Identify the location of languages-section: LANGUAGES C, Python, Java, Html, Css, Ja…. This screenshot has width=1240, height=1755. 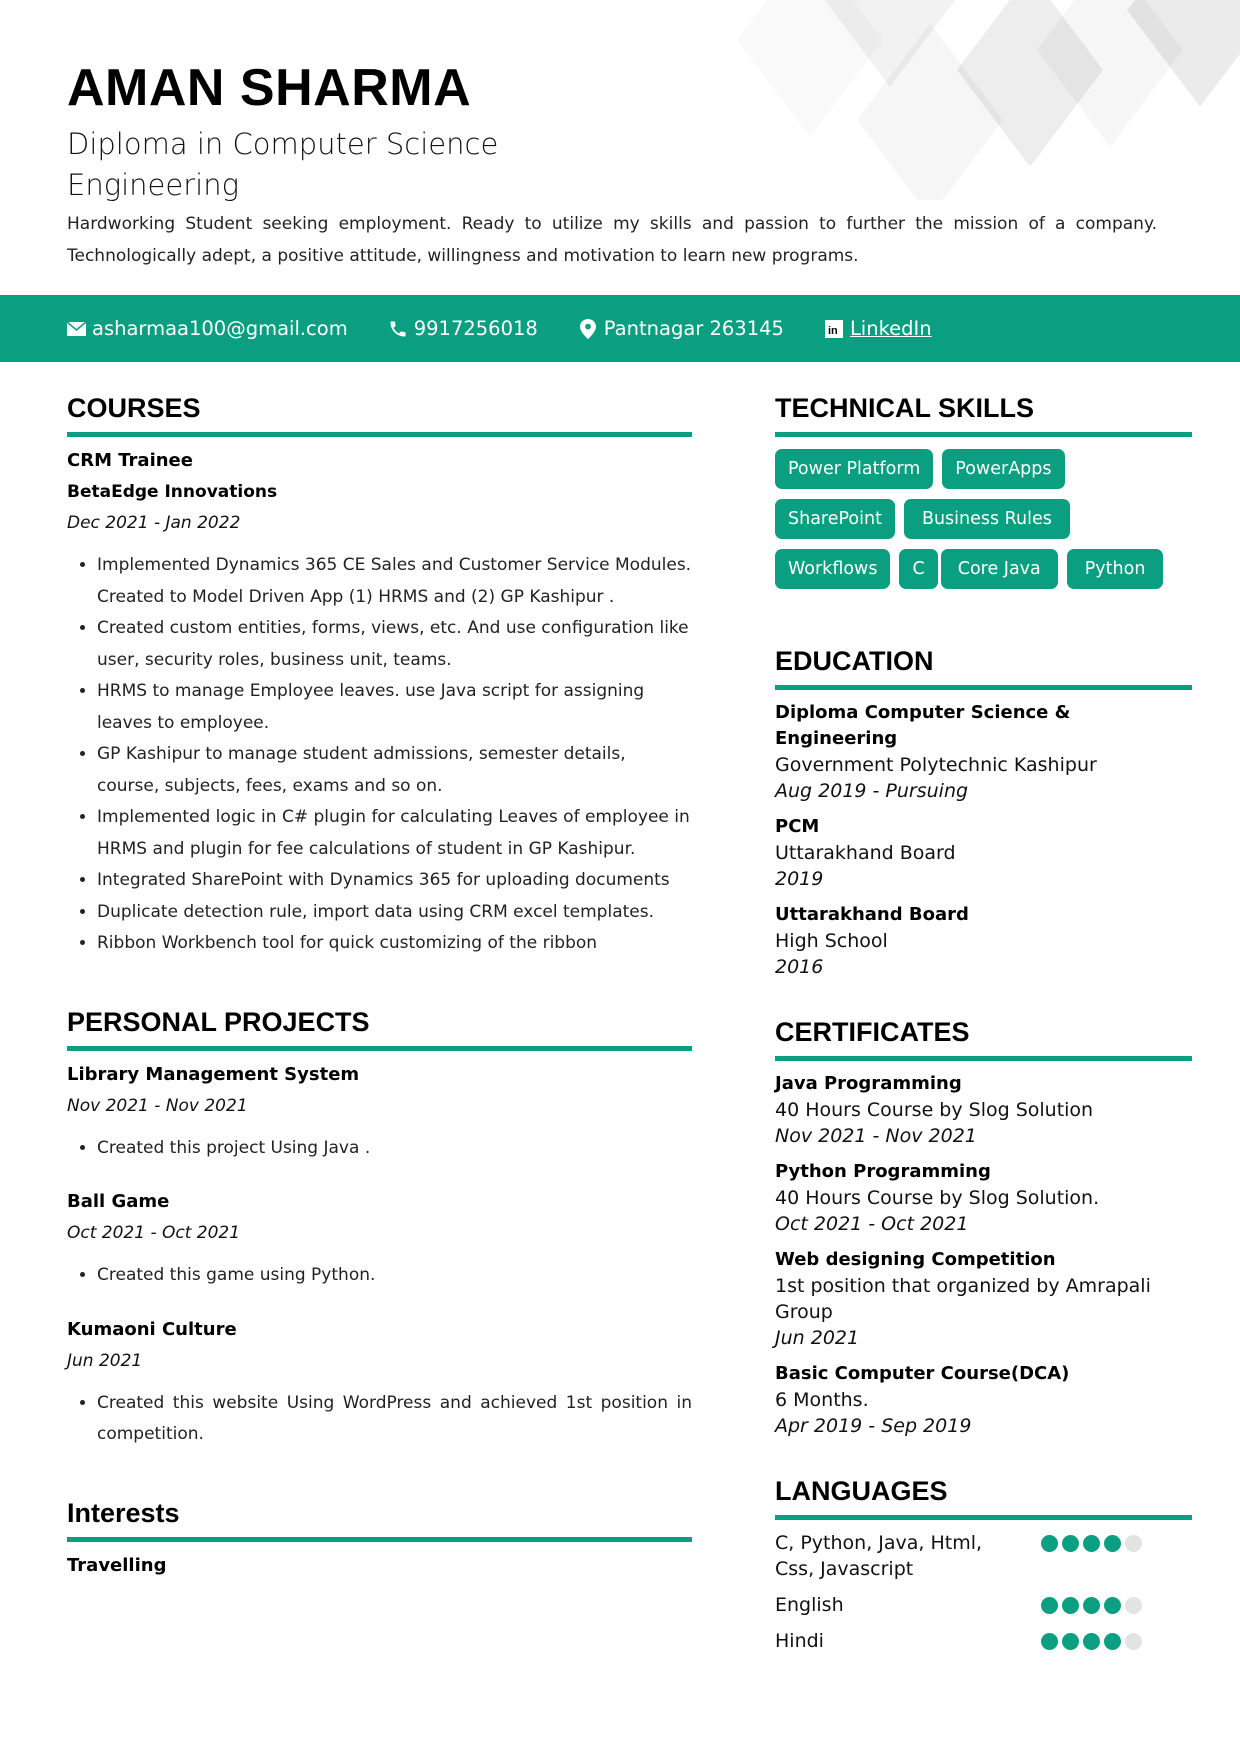
(983, 1563).